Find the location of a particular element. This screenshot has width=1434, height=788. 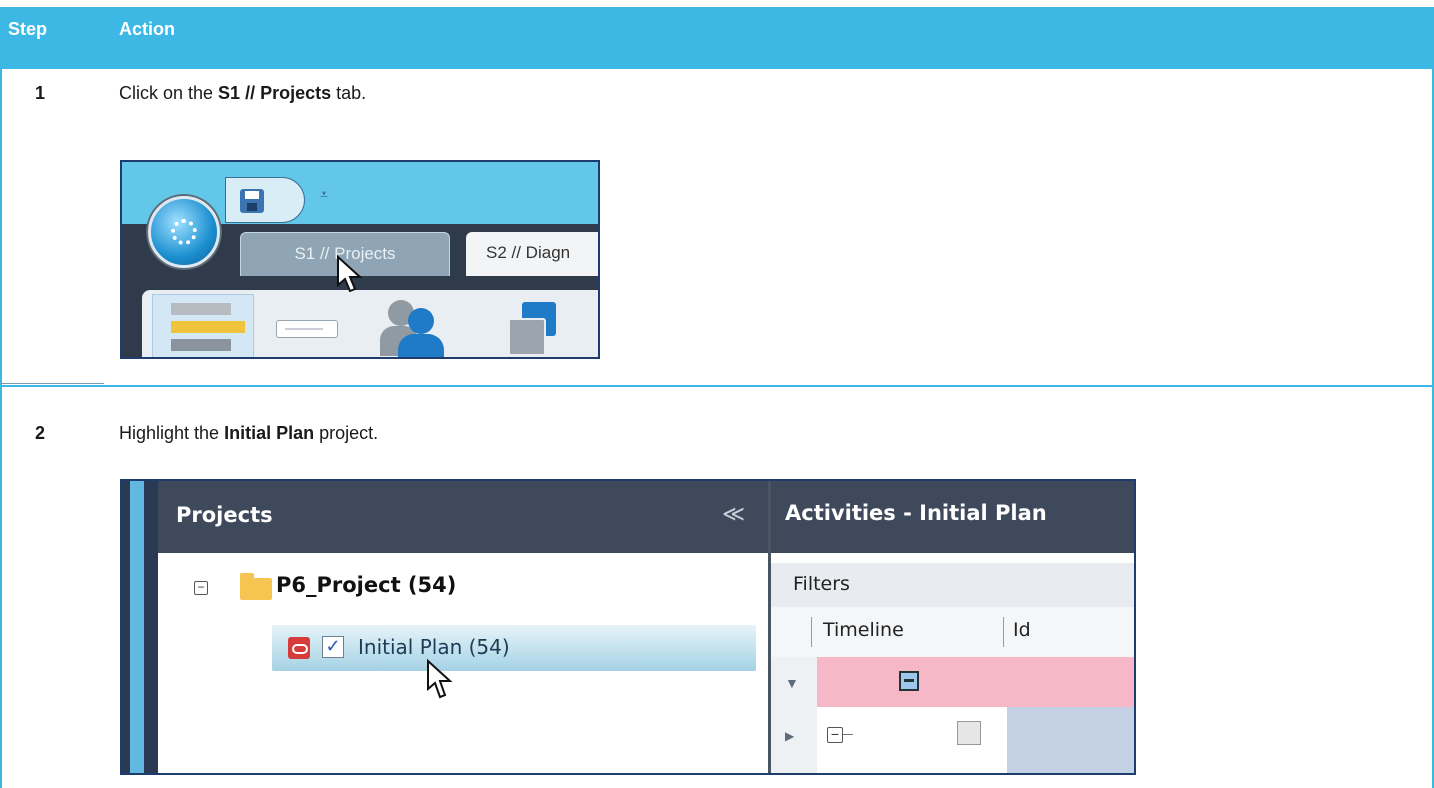

step-number-1: 1 is located at coordinates (40, 93).